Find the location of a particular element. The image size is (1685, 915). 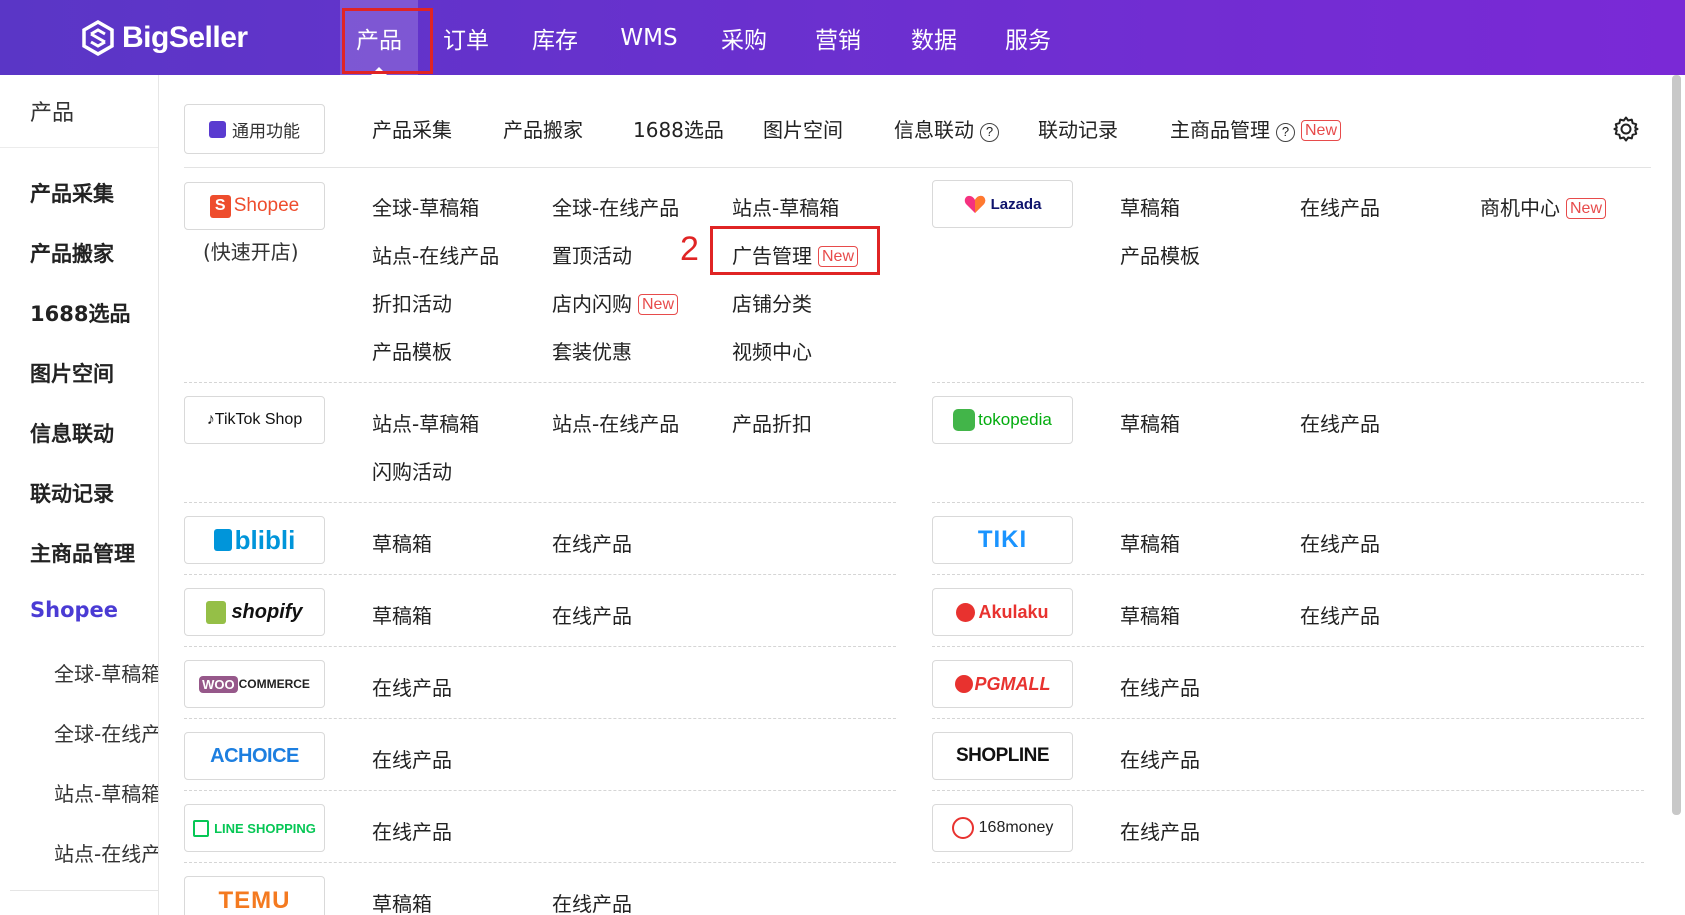

woocommerce-logo: WOO COMMERCE is located at coordinates (254, 684).